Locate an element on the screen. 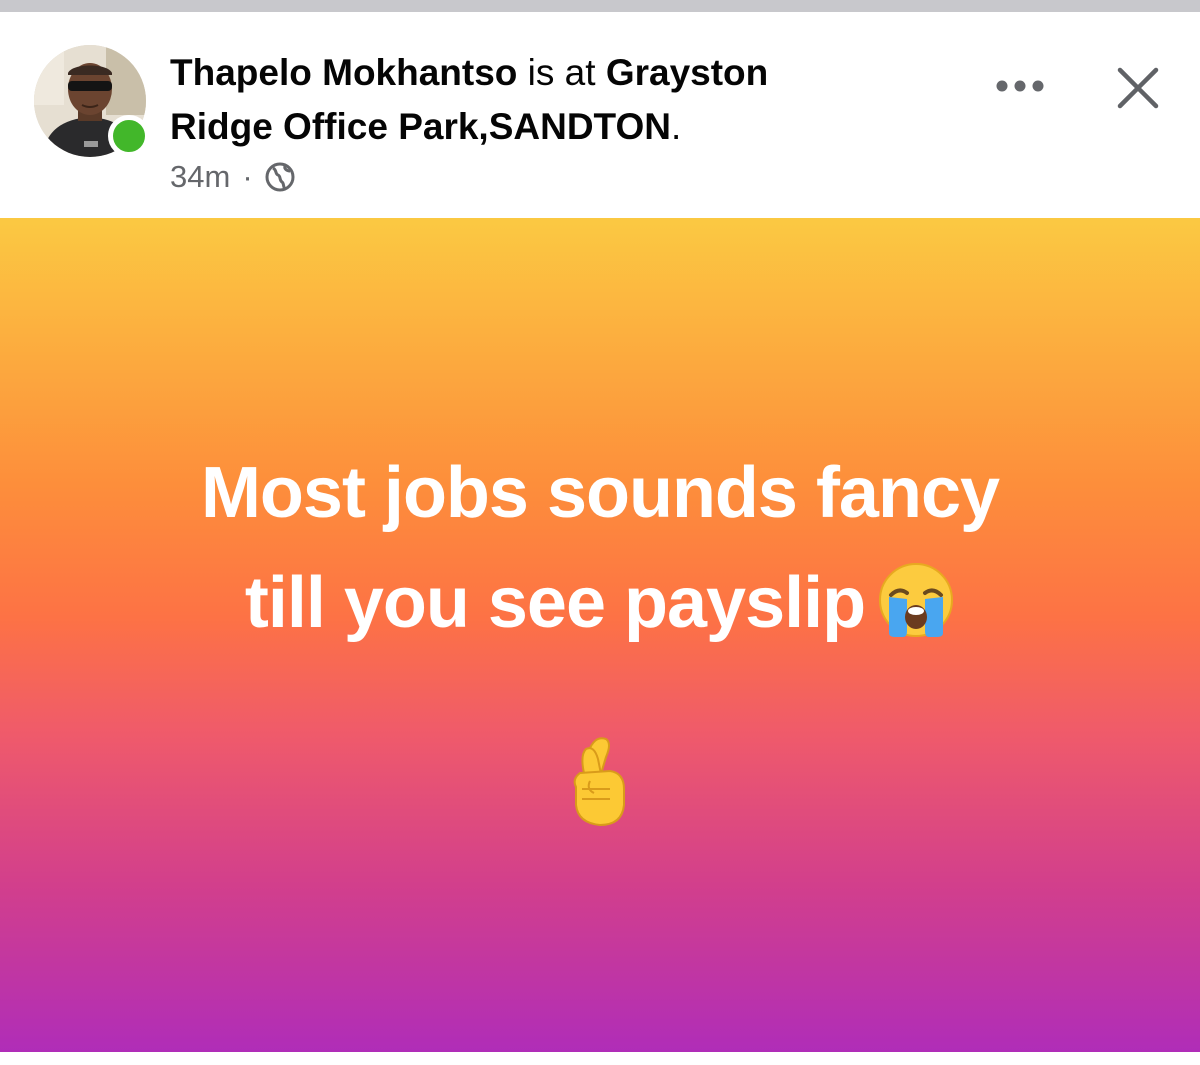  close-icon is located at coordinates (1138, 88).